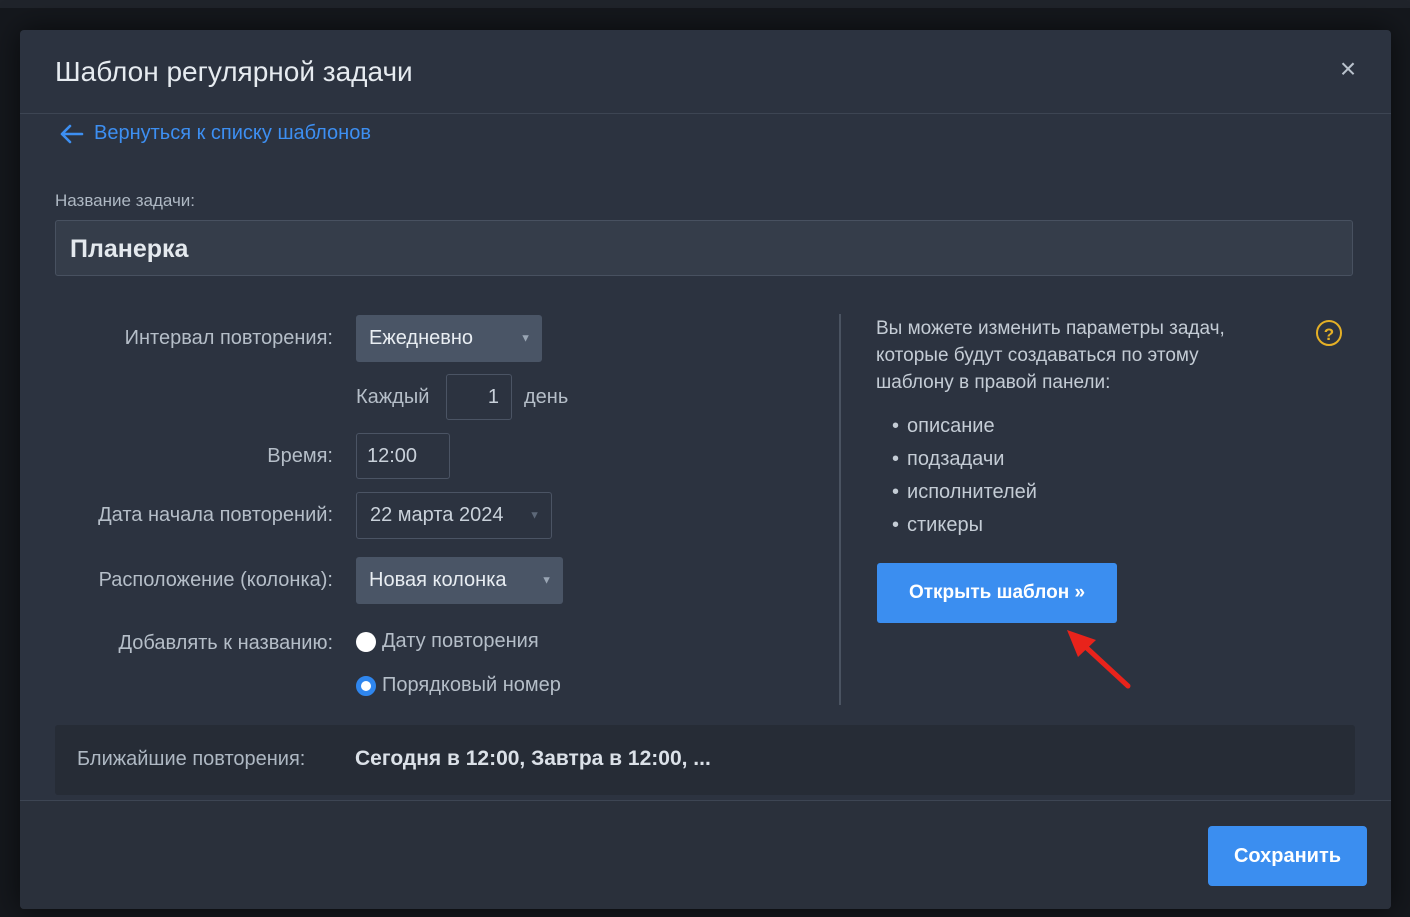 The width and height of the screenshot is (1410, 917). I want to click on start-date-select: 22 марта 2024 ▼, so click(454, 515).